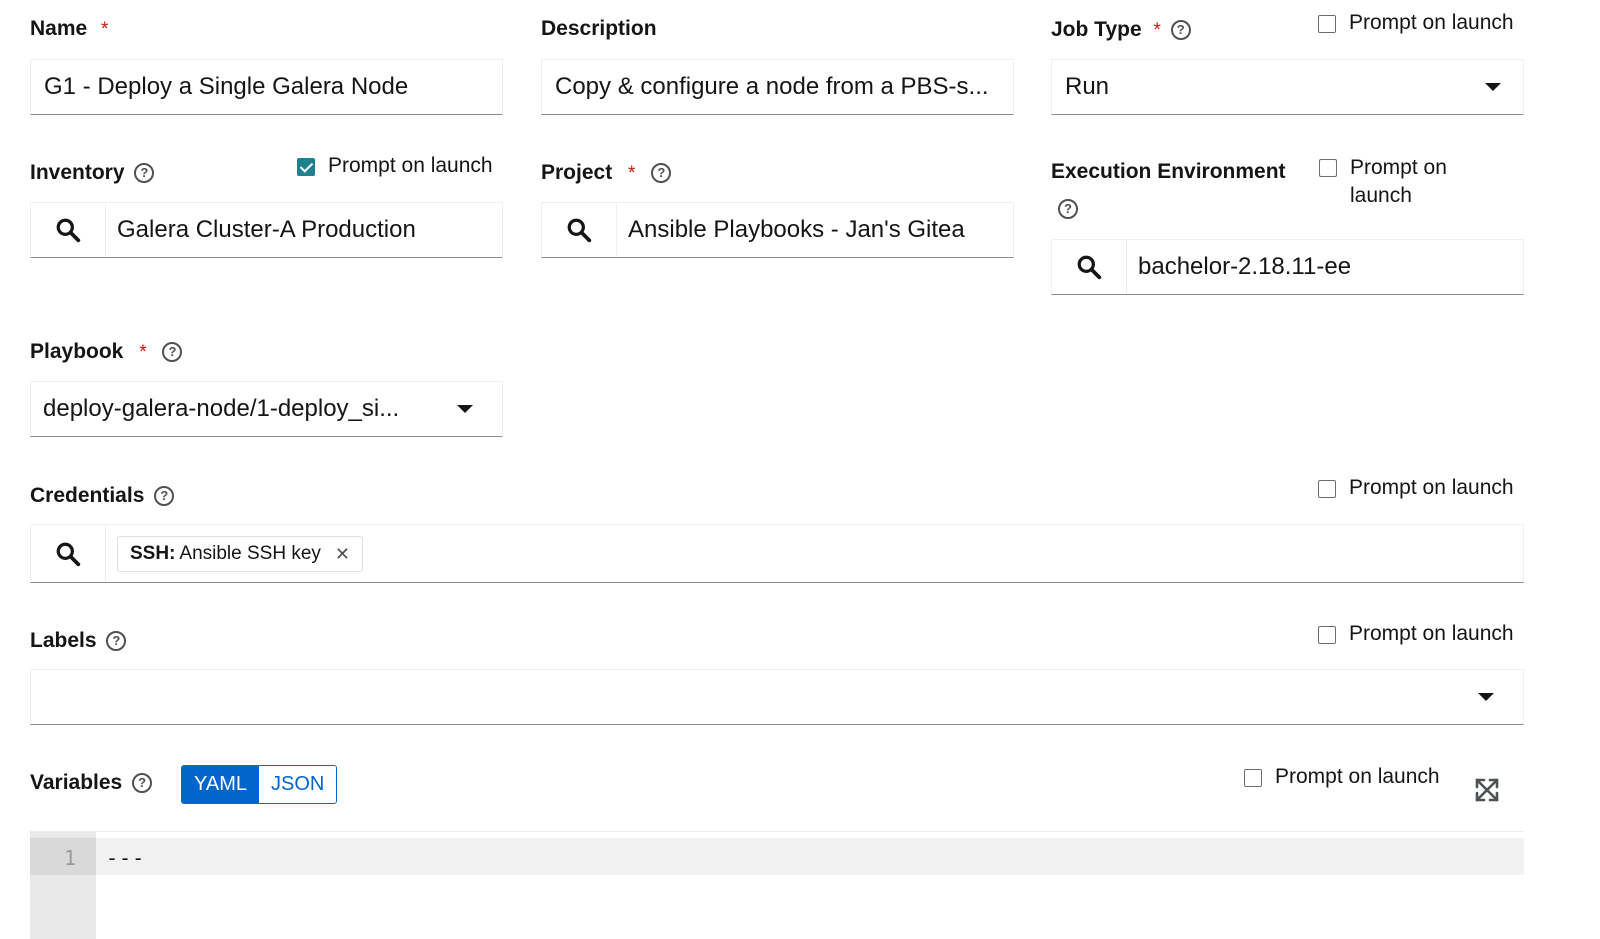  I want to click on credentials-lookup: SSH: Ansible SSH key ✕, so click(777, 553).